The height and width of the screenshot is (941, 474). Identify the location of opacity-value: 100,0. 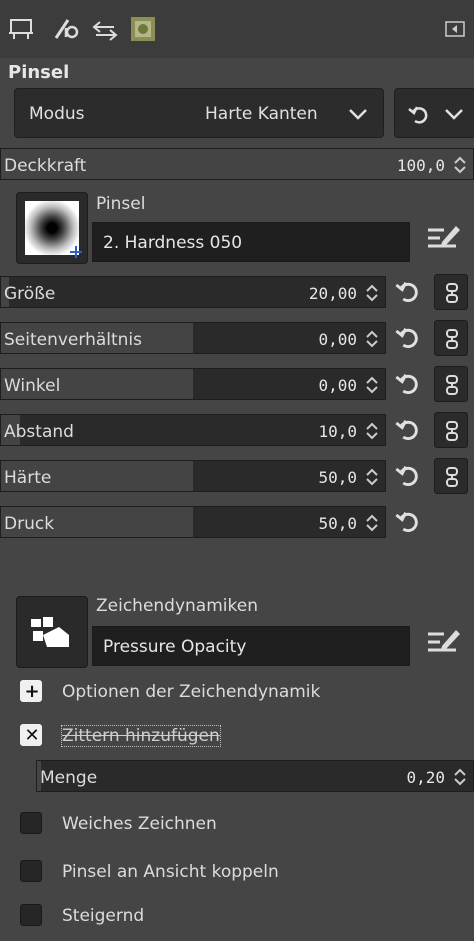
(420, 165).